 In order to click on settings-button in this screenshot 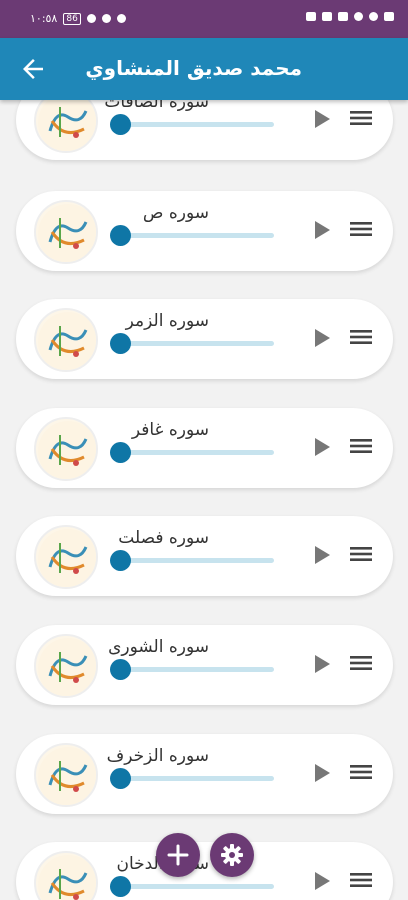, I will do `click(232, 855)`.